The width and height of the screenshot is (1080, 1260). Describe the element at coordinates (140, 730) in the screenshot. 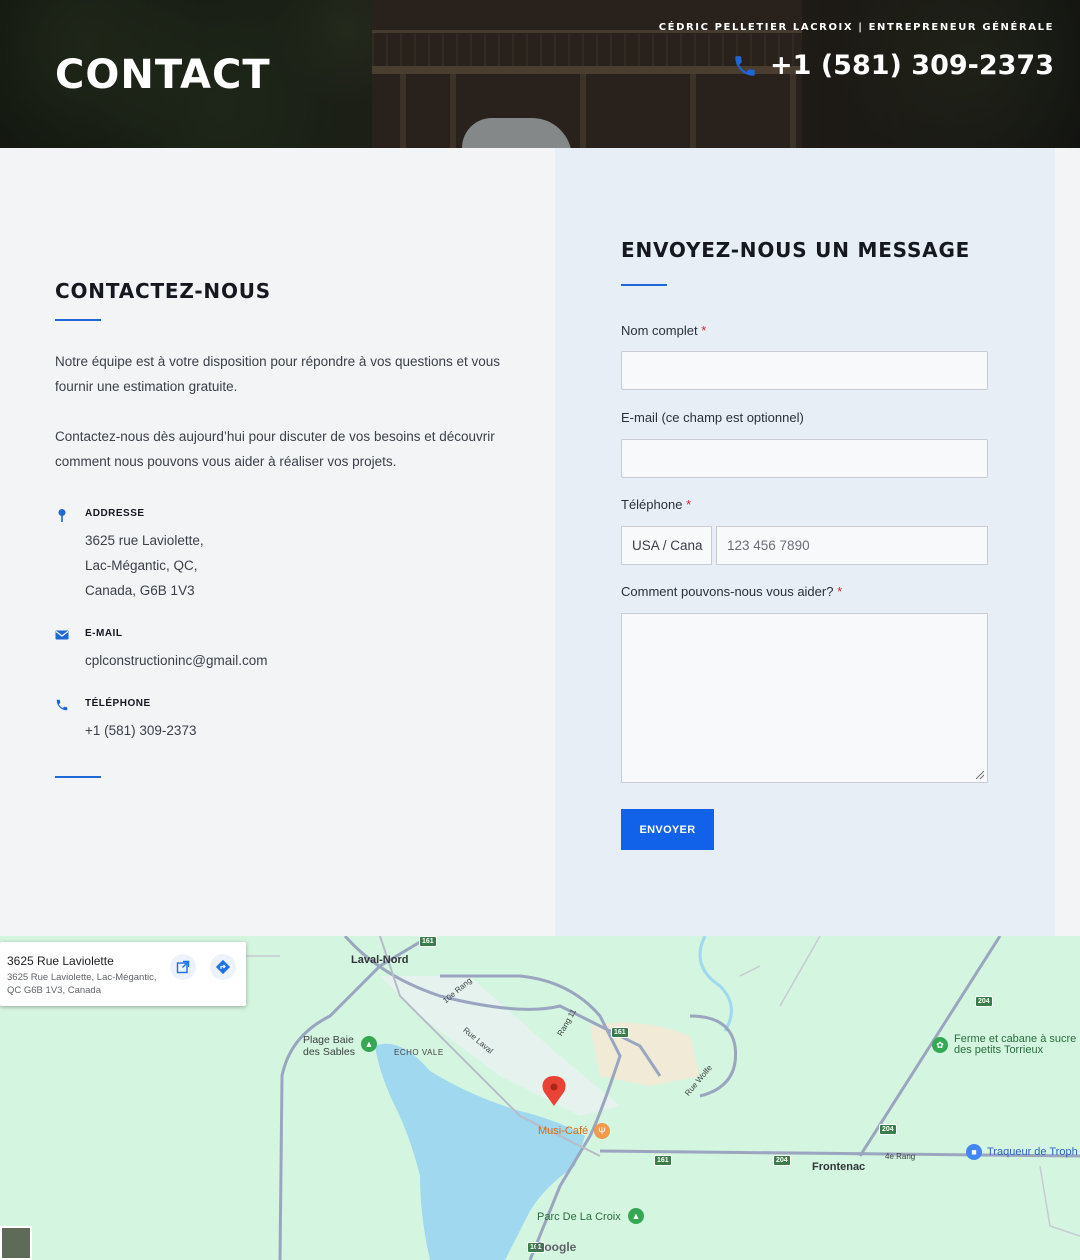

I see `phone-value: +1 (581) 309-2373` at that location.